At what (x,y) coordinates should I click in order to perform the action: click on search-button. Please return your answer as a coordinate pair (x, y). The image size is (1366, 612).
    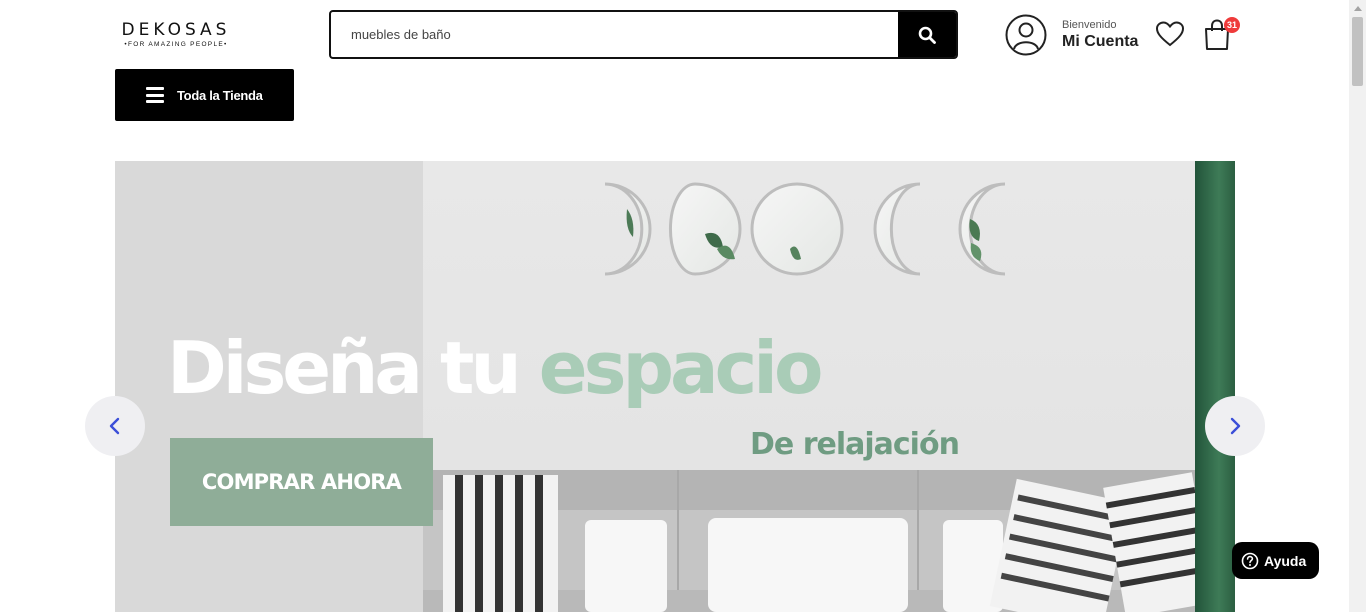
    Looking at the image, I should click on (927, 34).